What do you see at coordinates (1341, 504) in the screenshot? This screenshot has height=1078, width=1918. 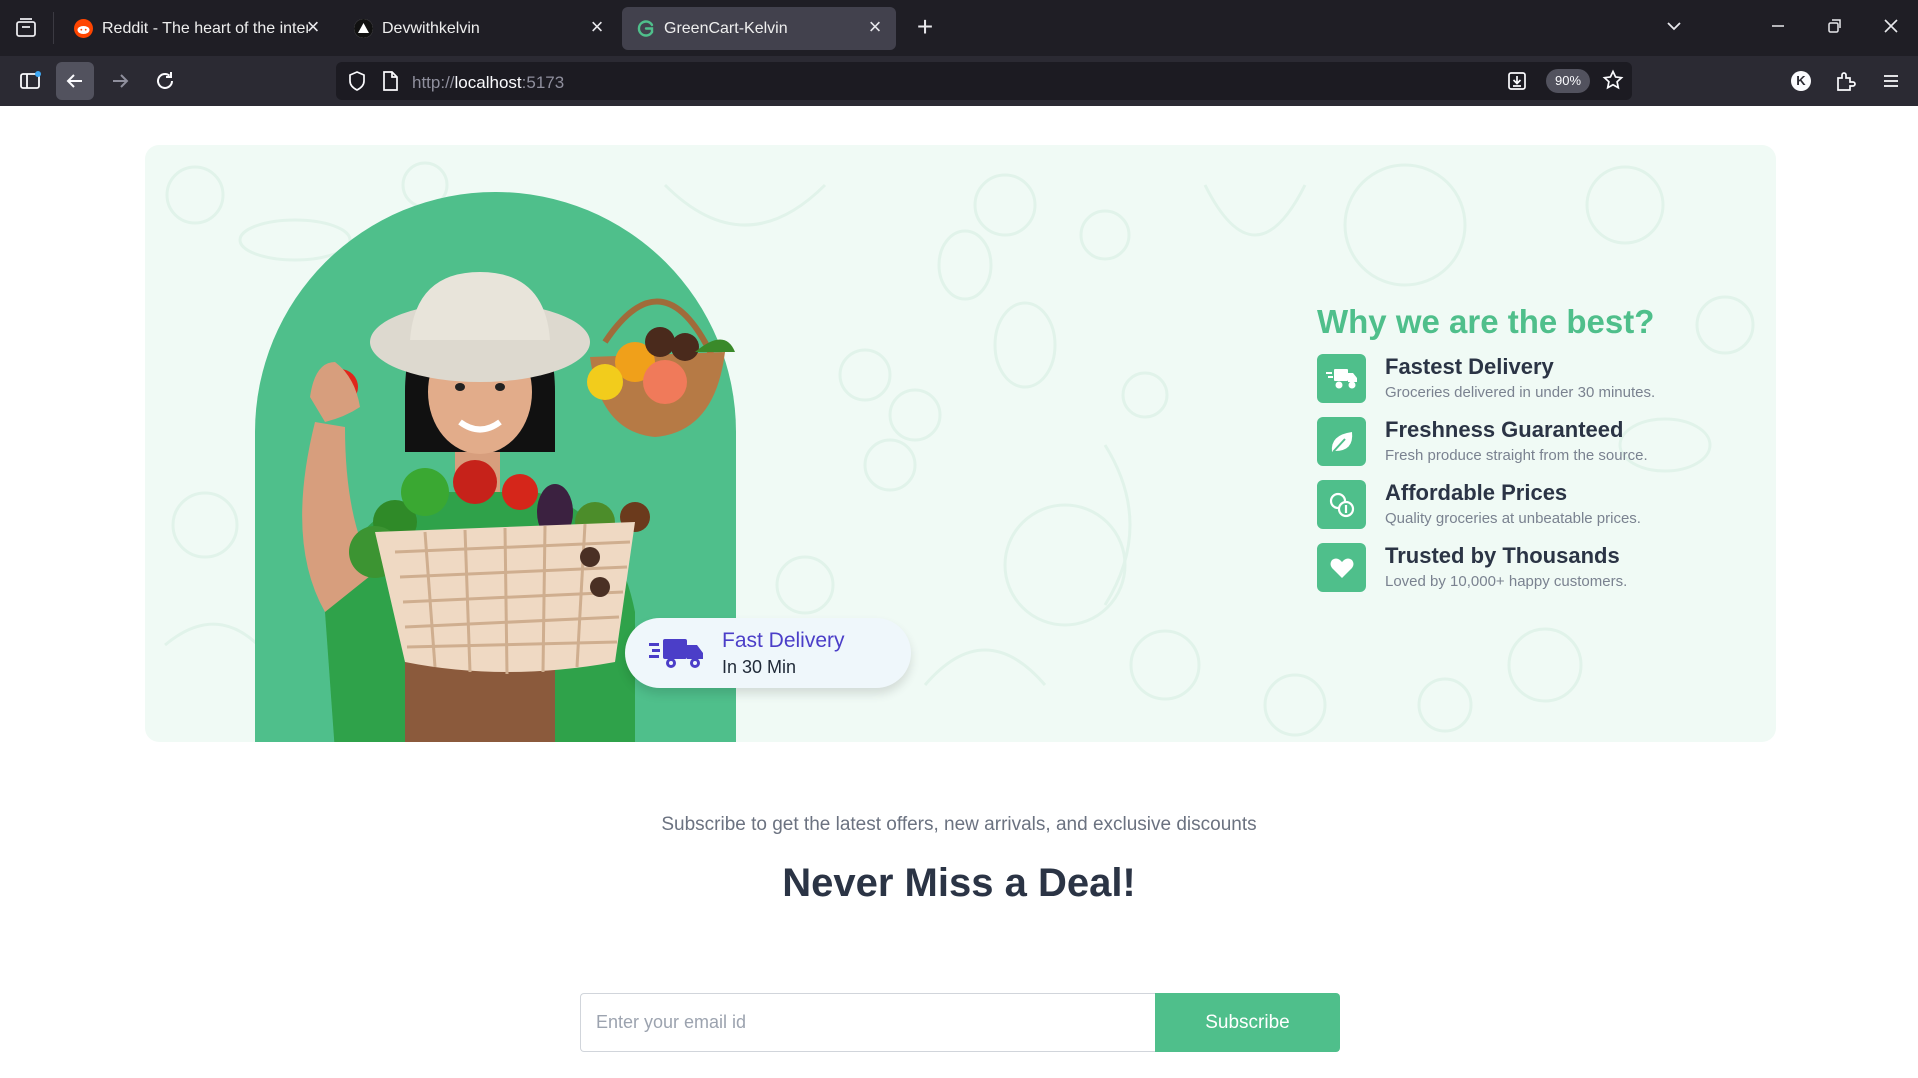 I see `coins-icon` at bounding box center [1341, 504].